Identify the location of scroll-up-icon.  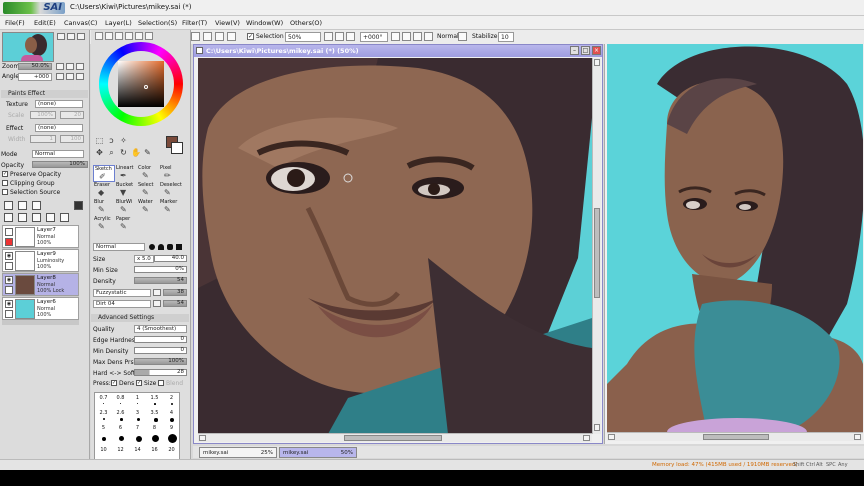
(597, 62).